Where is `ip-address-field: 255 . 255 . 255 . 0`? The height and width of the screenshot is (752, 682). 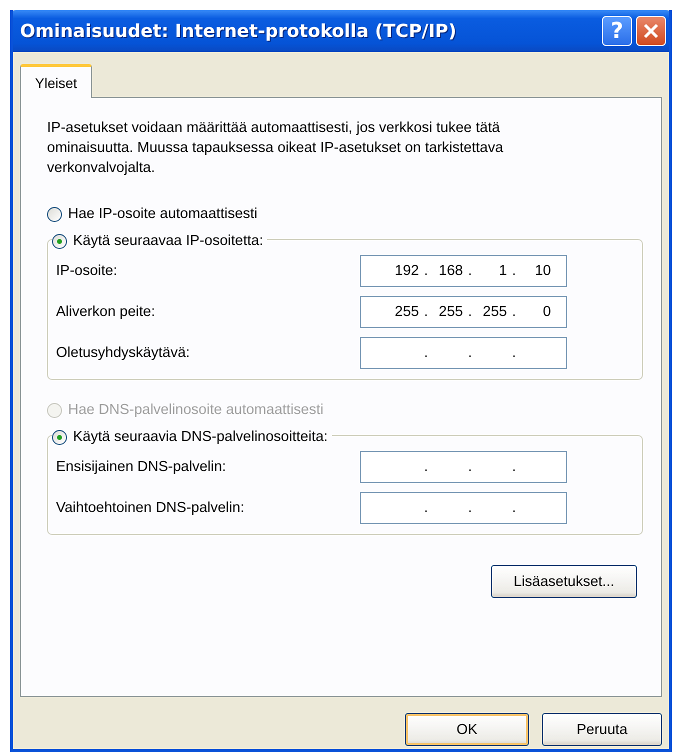 ip-address-field: 255 . 255 . 255 . 0 is located at coordinates (463, 312).